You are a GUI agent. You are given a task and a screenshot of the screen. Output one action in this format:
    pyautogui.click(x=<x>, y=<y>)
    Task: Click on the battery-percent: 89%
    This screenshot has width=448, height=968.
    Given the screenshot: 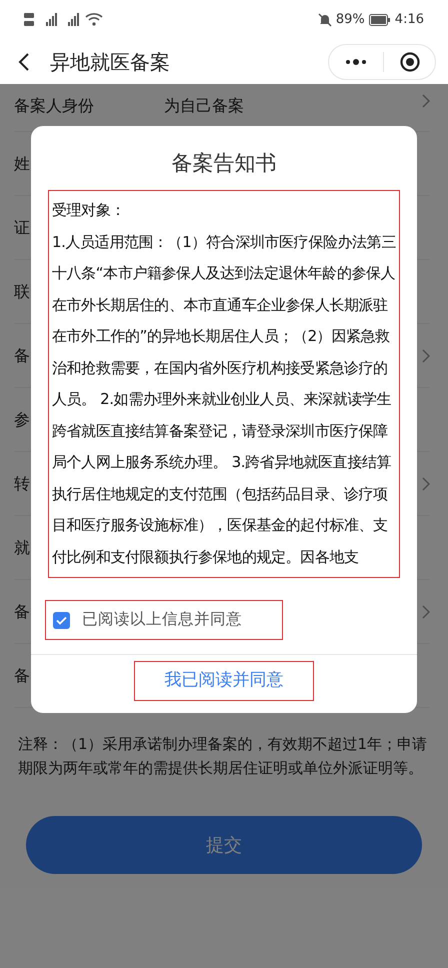 What is the action you would take?
    pyautogui.click(x=350, y=20)
    